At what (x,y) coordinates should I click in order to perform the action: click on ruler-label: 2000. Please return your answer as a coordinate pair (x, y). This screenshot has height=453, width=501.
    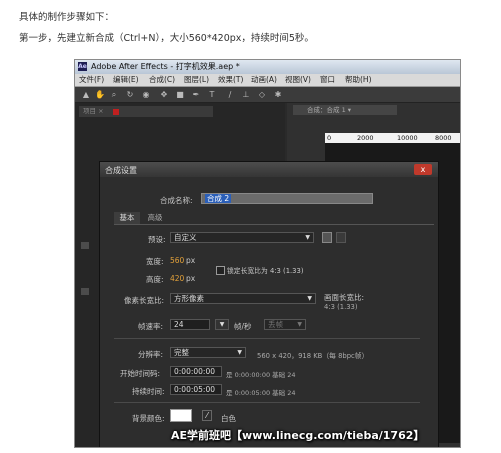
    Looking at the image, I should click on (365, 138).